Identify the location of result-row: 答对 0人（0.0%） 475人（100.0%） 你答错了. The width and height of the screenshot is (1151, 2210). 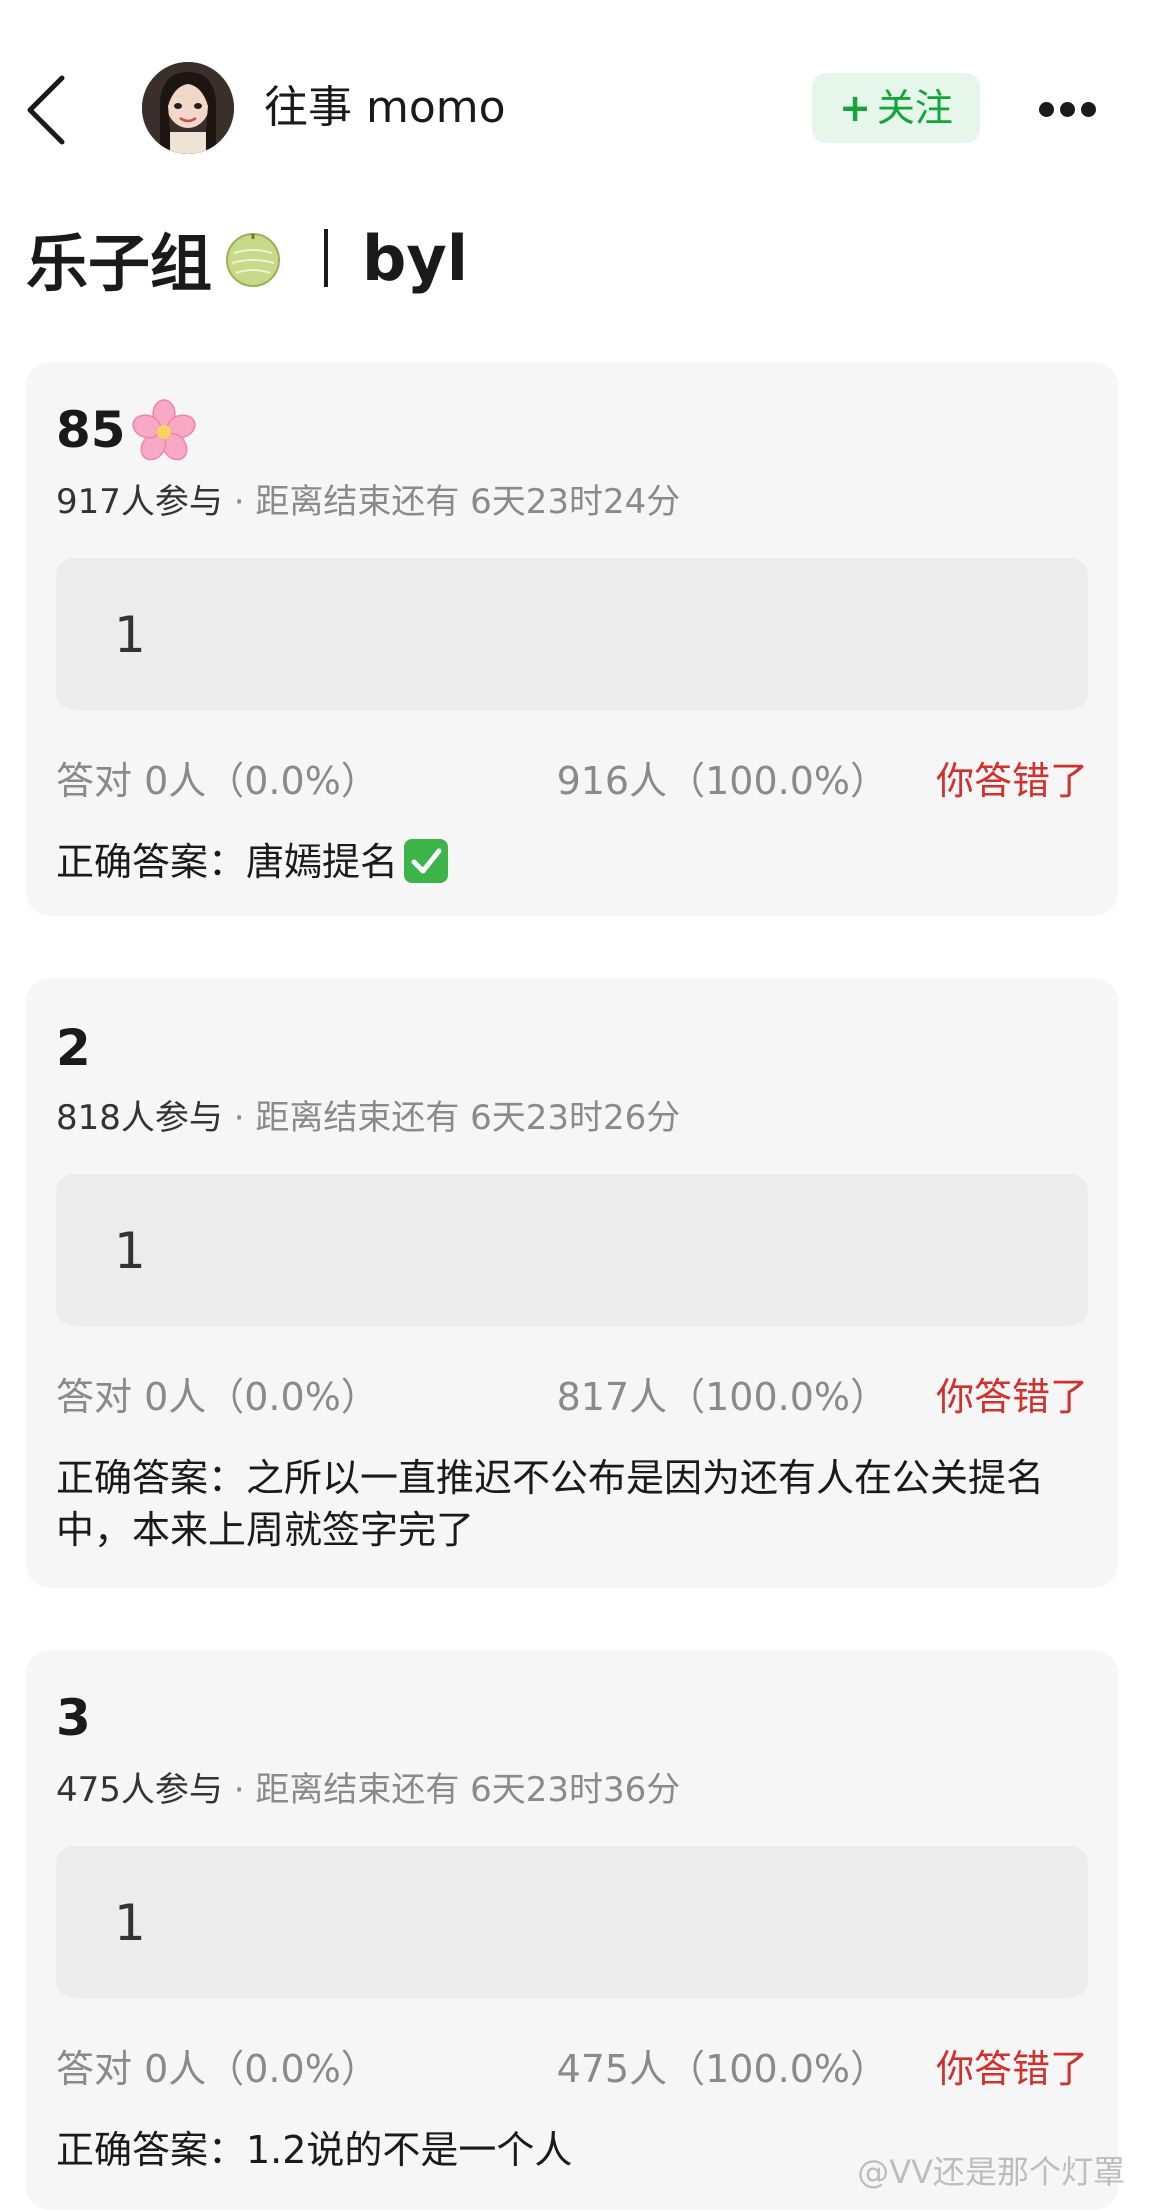
(572, 2069).